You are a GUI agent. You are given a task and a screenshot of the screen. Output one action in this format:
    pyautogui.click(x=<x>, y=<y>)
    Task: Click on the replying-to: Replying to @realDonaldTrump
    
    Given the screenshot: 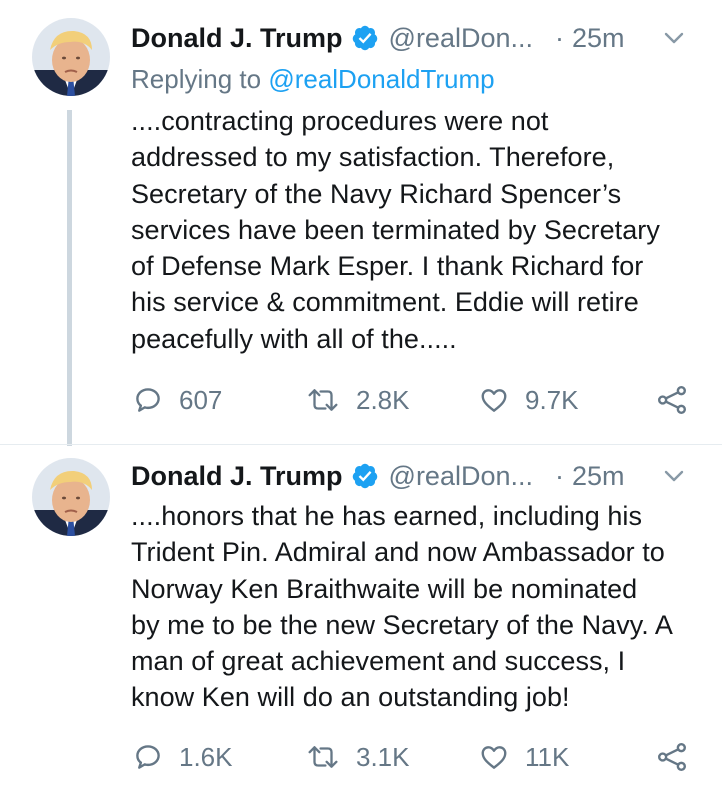 What is the action you would take?
    pyautogui.click(x=313, y=79)
    